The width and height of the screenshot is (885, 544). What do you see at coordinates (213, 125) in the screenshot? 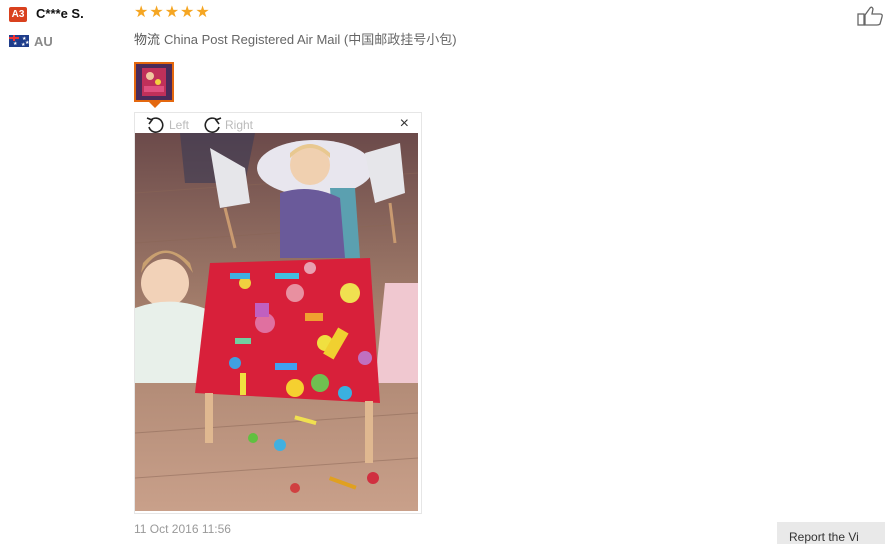
I see `rotate-right-icon` at bounding box center [213, 125].